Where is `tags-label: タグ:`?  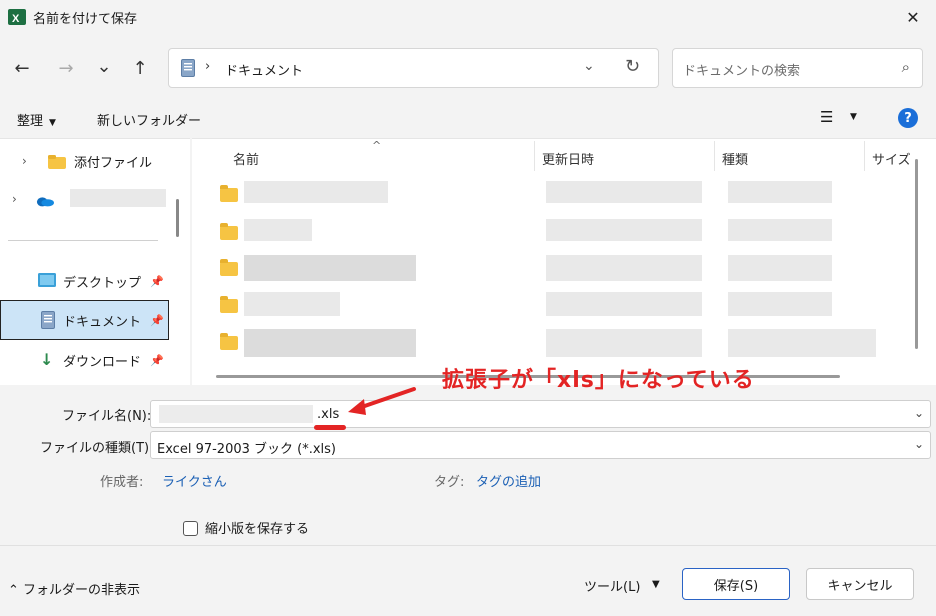
tags-label: タグ: is located at coordinates (449, 482).